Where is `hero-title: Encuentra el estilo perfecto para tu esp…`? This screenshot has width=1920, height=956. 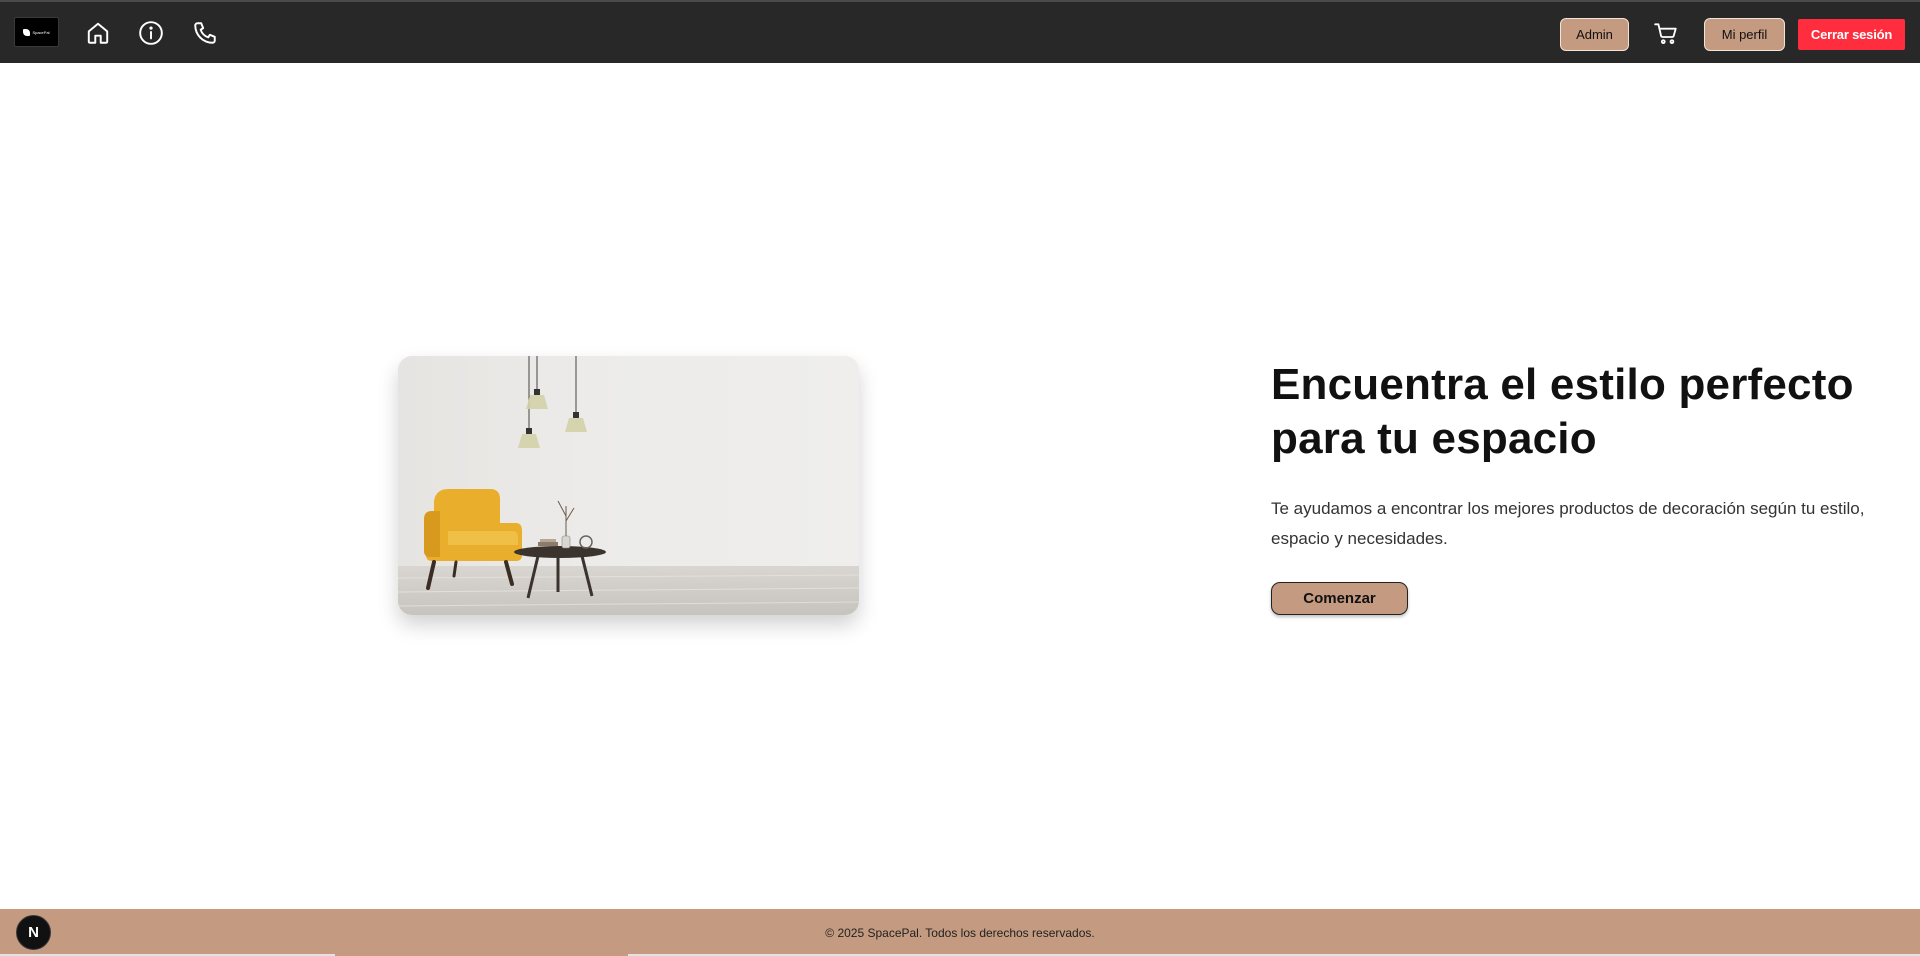 hero-title: Encuentra el estilo perfecto para tu esp… is located at coordinates (1562, 411).